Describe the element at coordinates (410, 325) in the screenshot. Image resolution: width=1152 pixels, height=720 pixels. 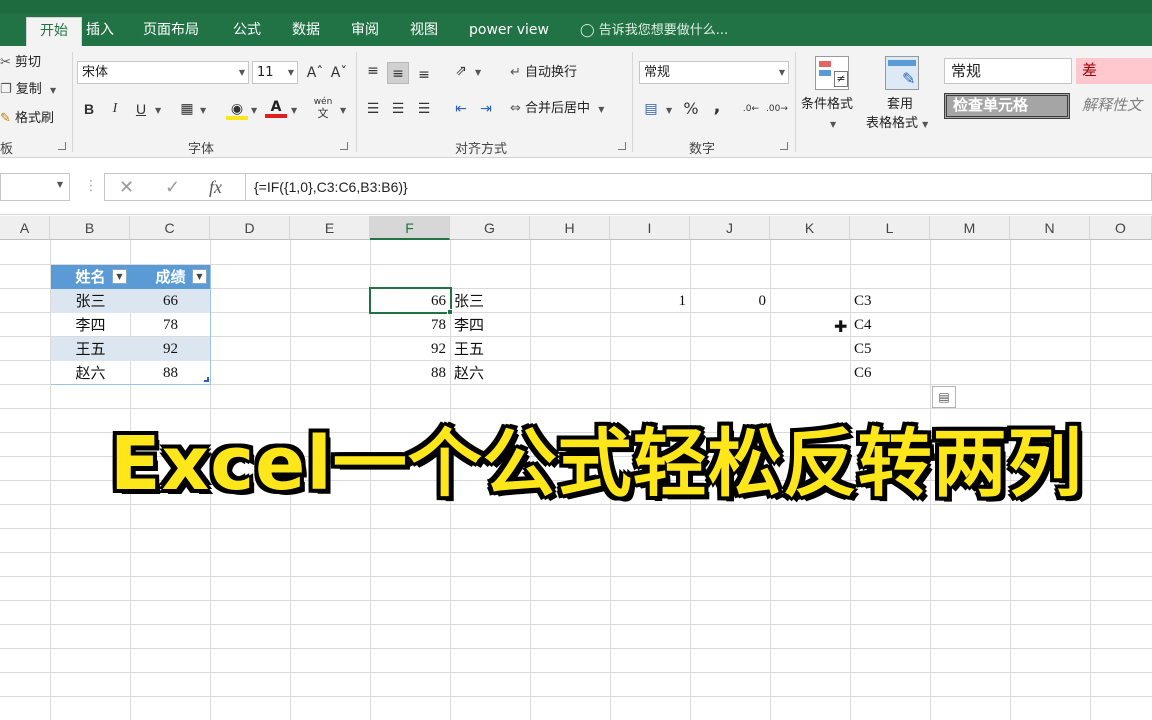
I see `result-cell: 78` at that location.